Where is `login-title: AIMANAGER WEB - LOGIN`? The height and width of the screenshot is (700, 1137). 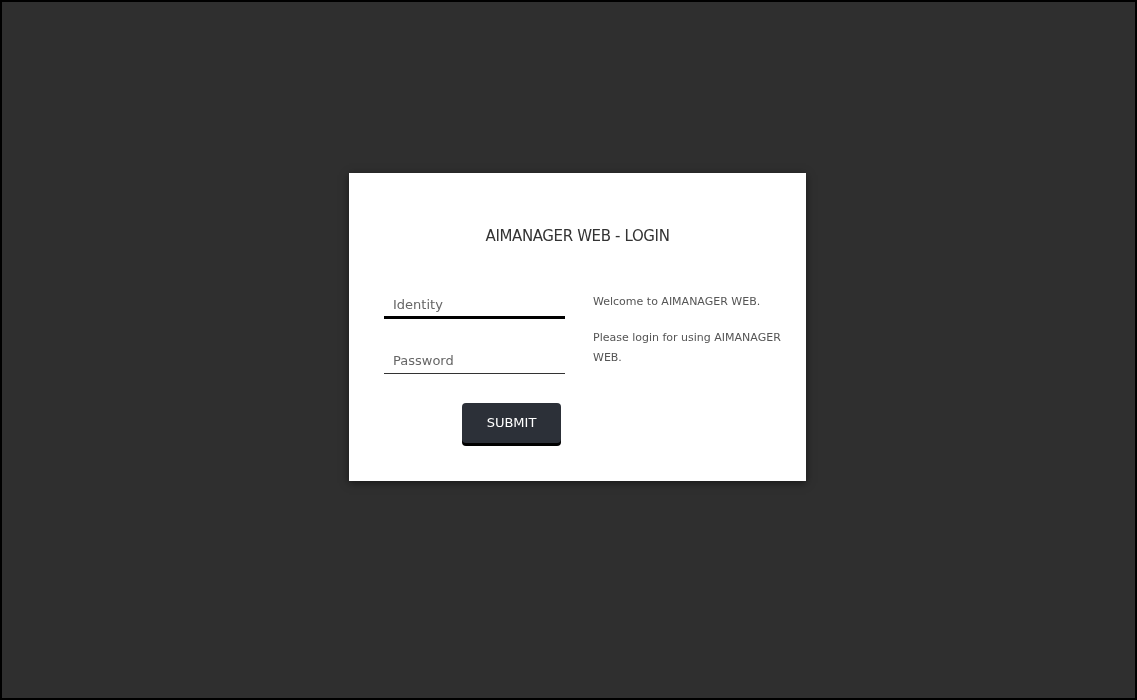 login-title: AIMANAGER WEB - LOGIN is located at coordinates (577, 236).